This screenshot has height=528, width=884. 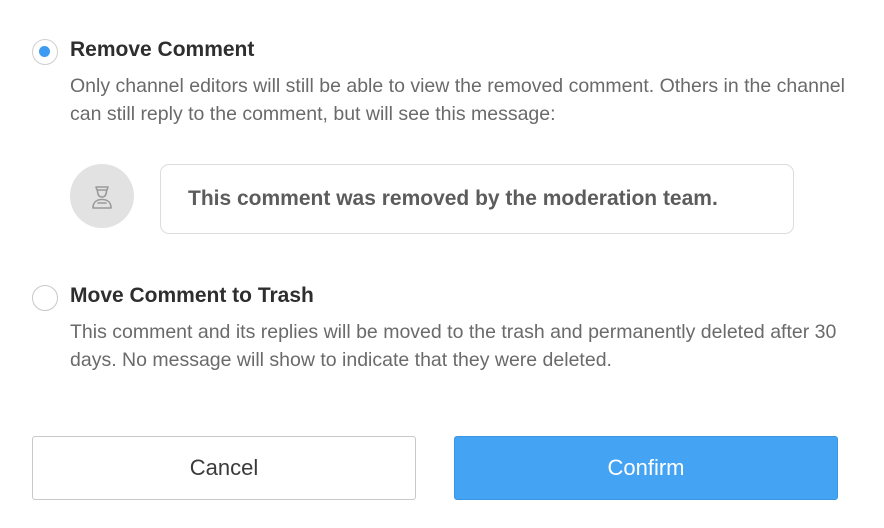 I want to click on move-to-trash-radio, so click(x=45, y=298).